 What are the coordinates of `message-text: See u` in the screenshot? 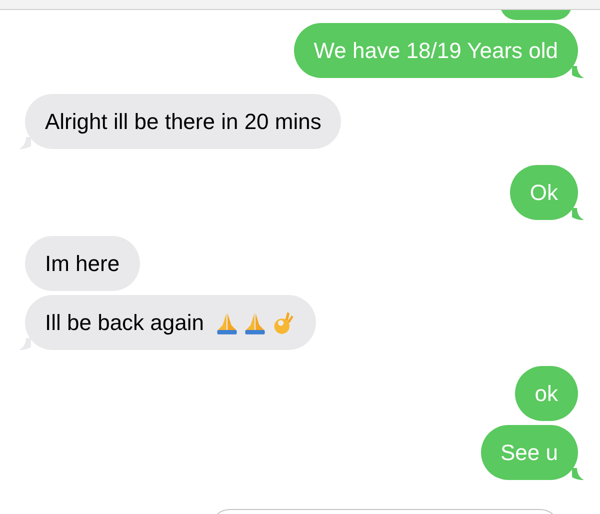 It's located at (529, 453).